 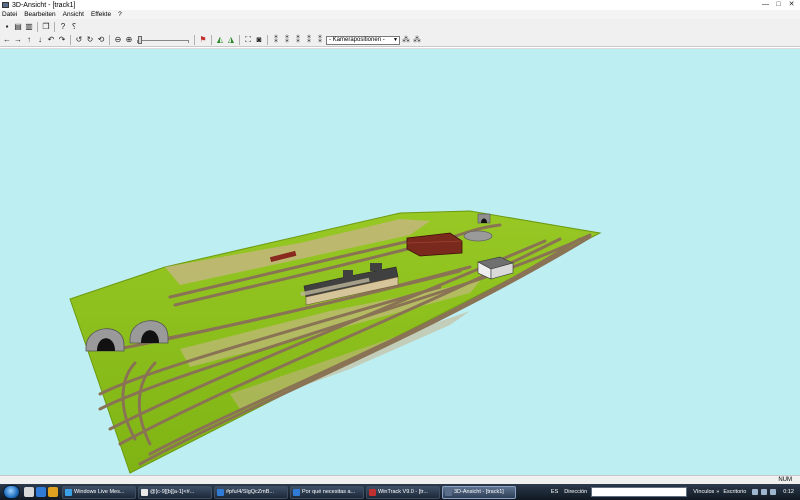 What do you see at coordinates (140, 40) in the screenshot?
I see `slider-thumb` at bounding box center [140, 40].